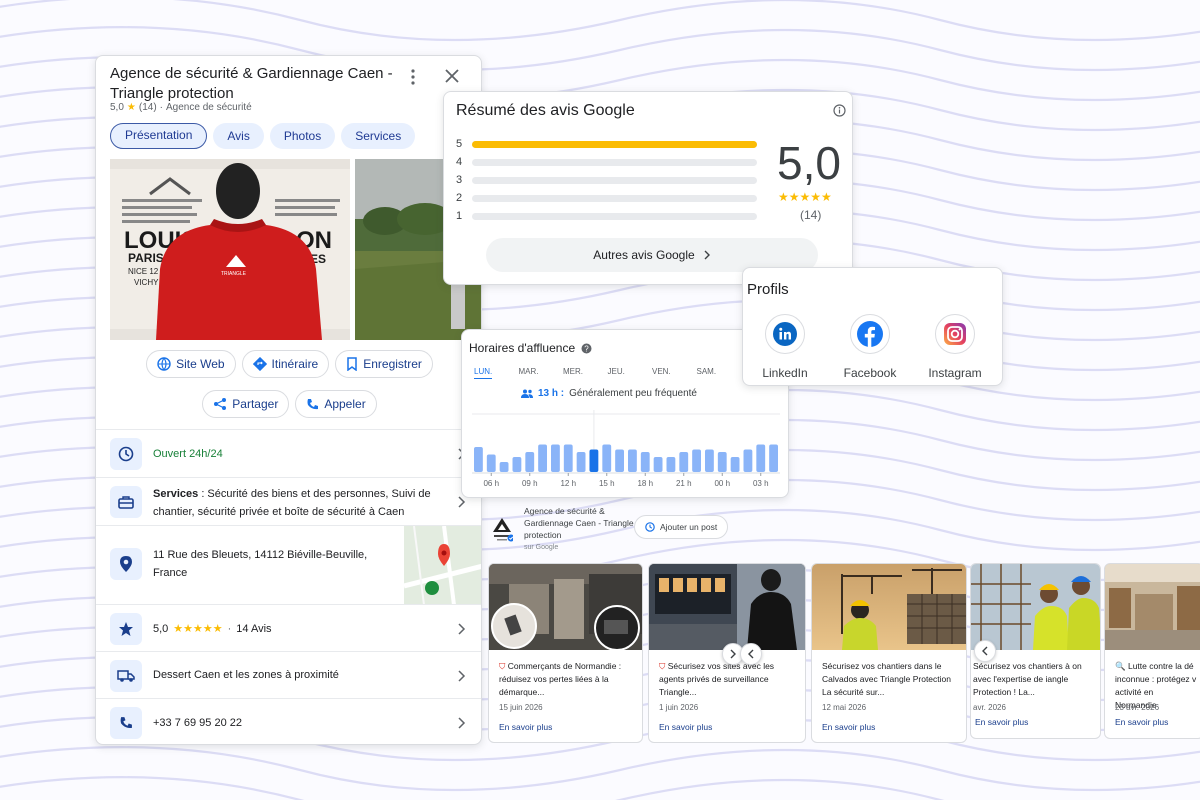  What do you see at coordinates (870, 347) in the screenshot?
I see `profile-facebook: Facebook` at bounding box center [870, 347].